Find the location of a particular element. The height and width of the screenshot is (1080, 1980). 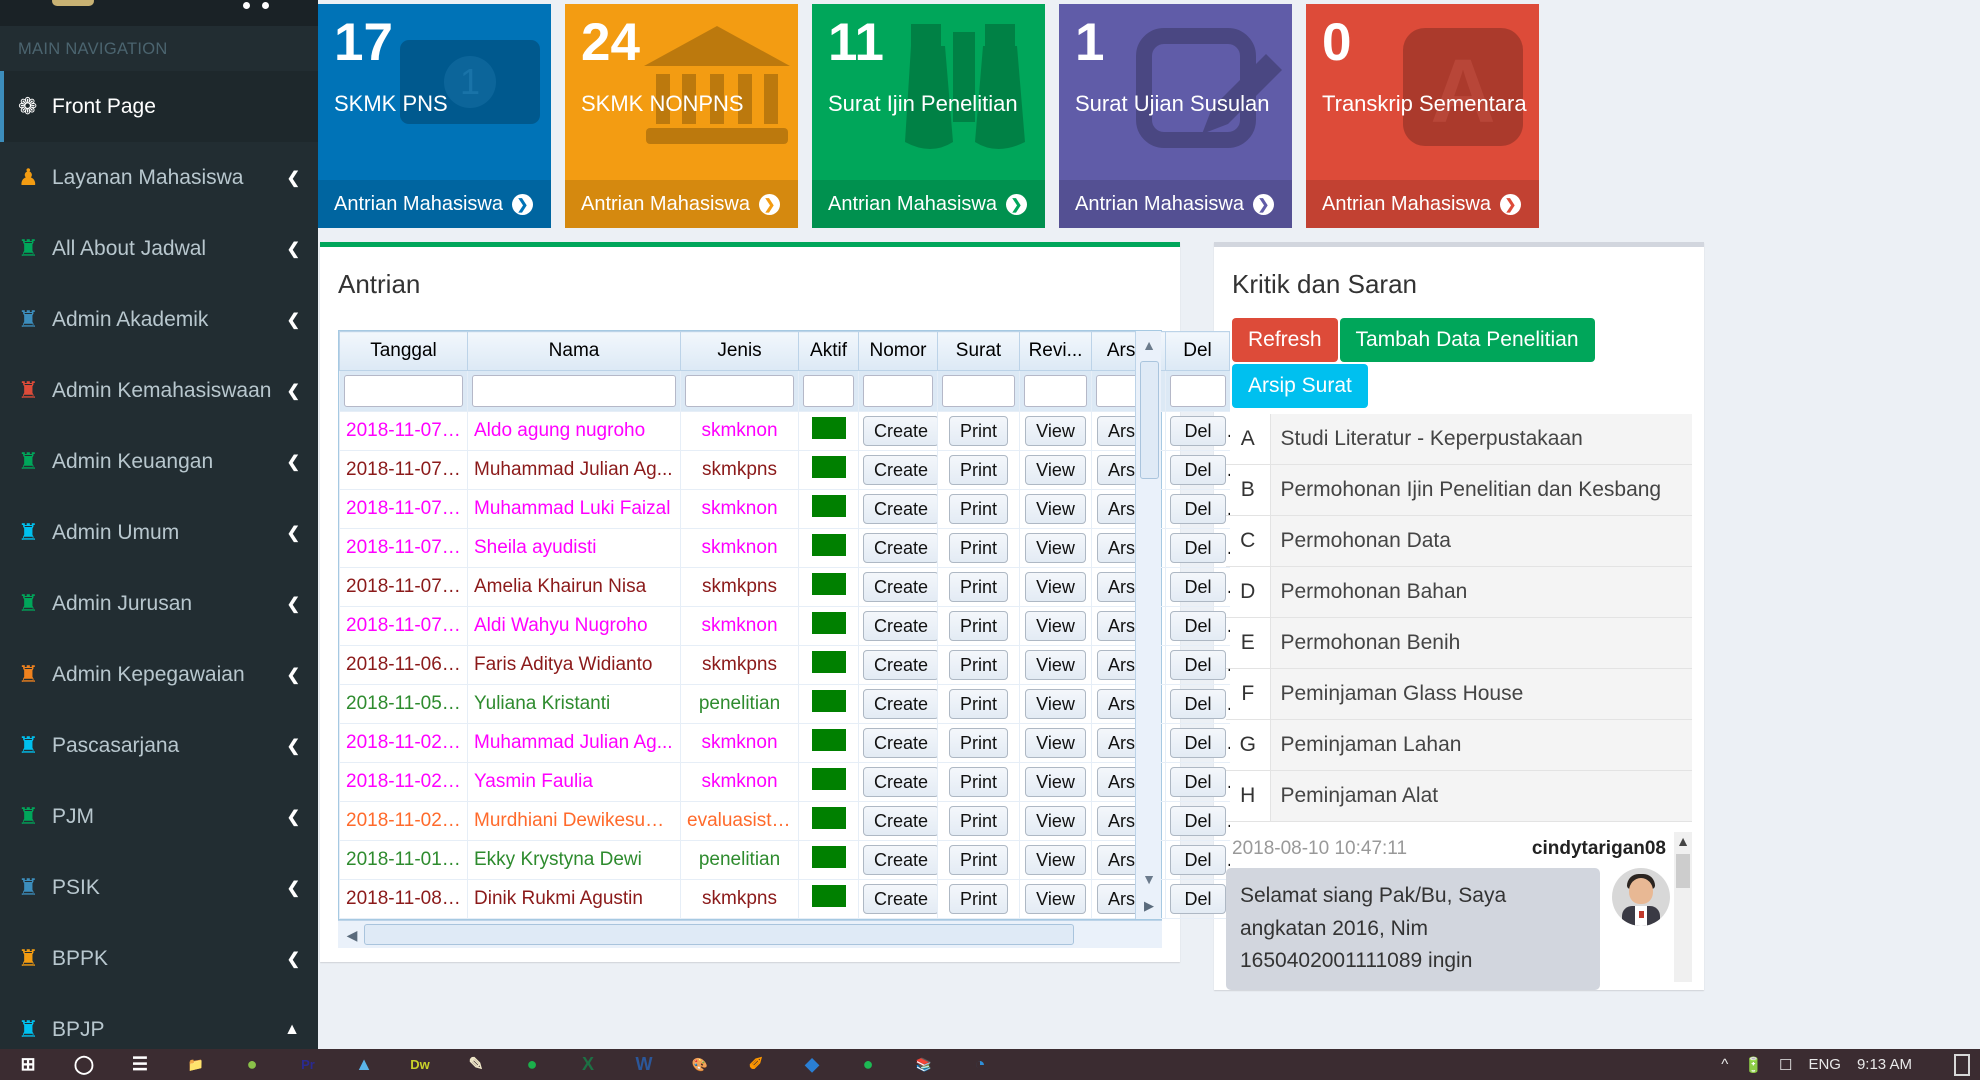

antrian-filter-row is located at coordinates (784, 391).